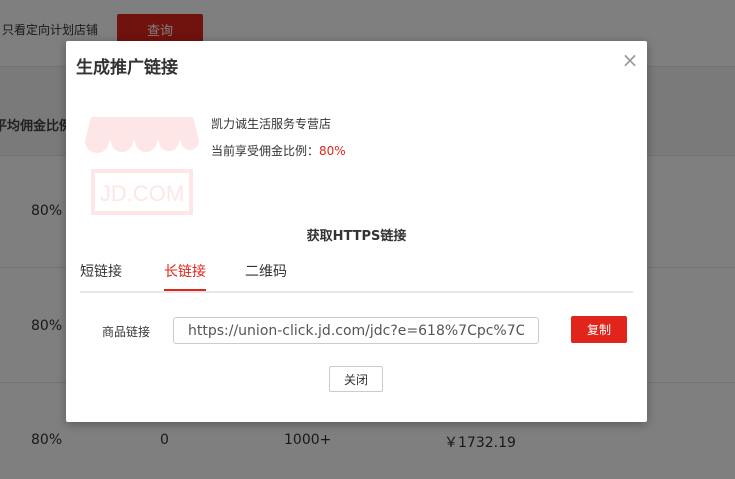  Describe the element at coordinates (332, 151) in the screenshot. I see `commission-value: 80%` at that location.